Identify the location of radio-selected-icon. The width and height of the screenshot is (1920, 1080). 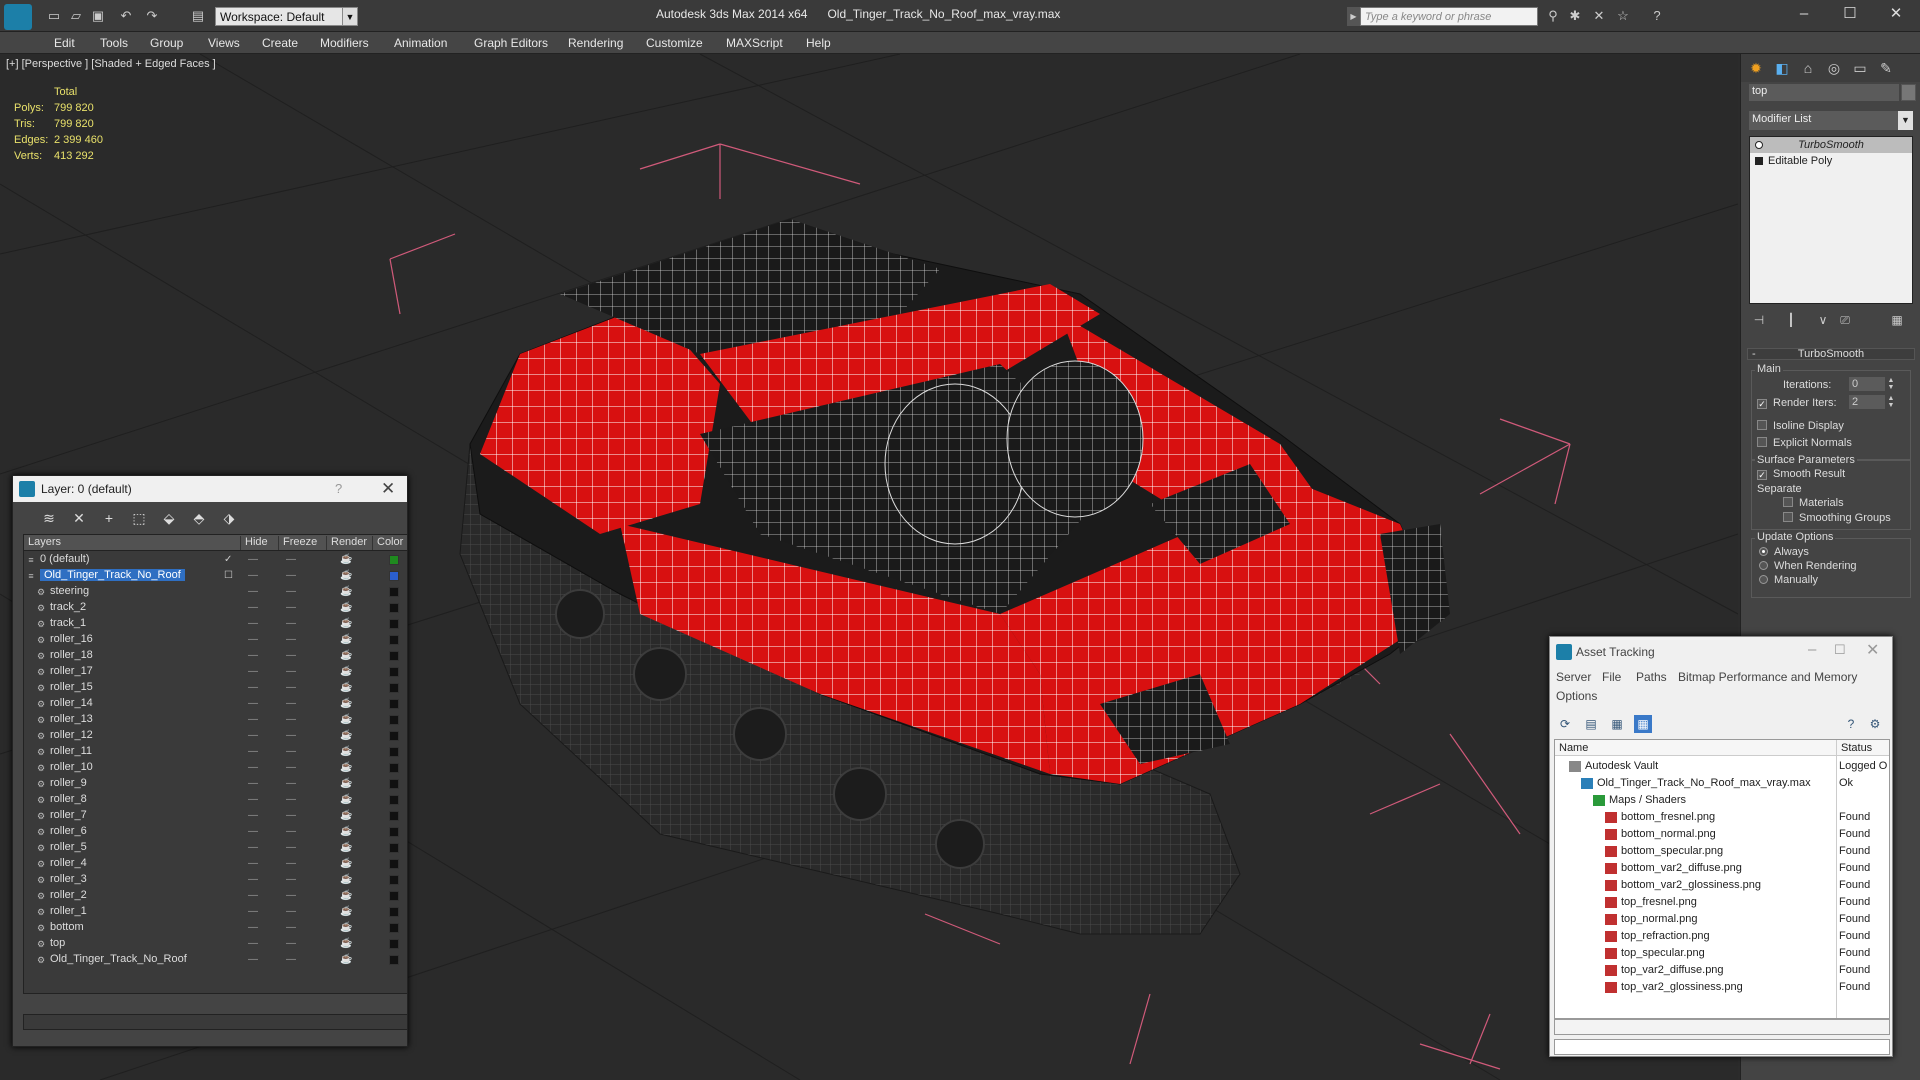
(1763, 551).